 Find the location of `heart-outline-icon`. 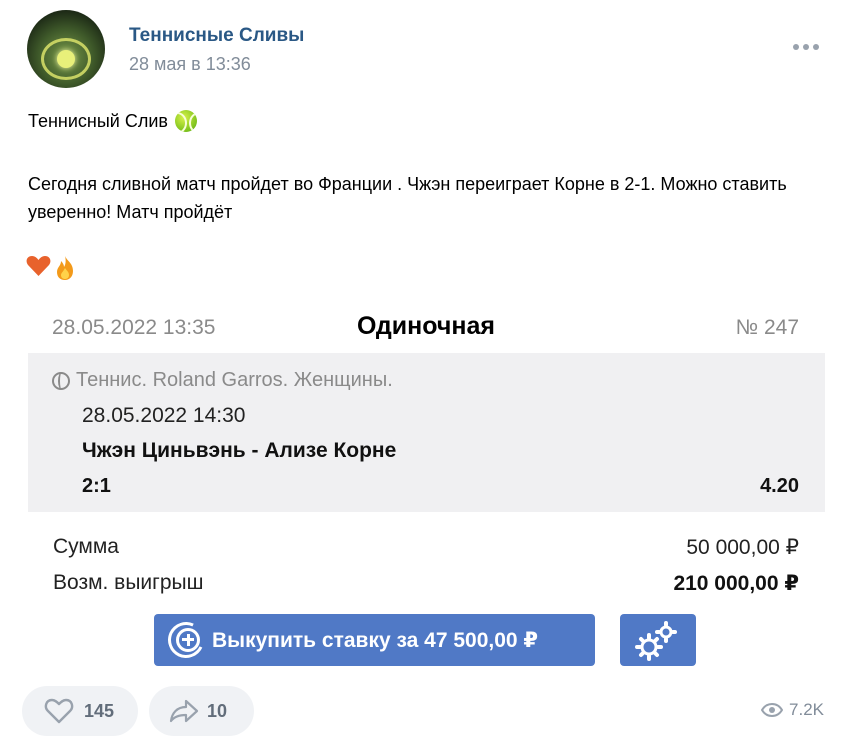

heart-outline-icon is located at coordinates (59, 711).